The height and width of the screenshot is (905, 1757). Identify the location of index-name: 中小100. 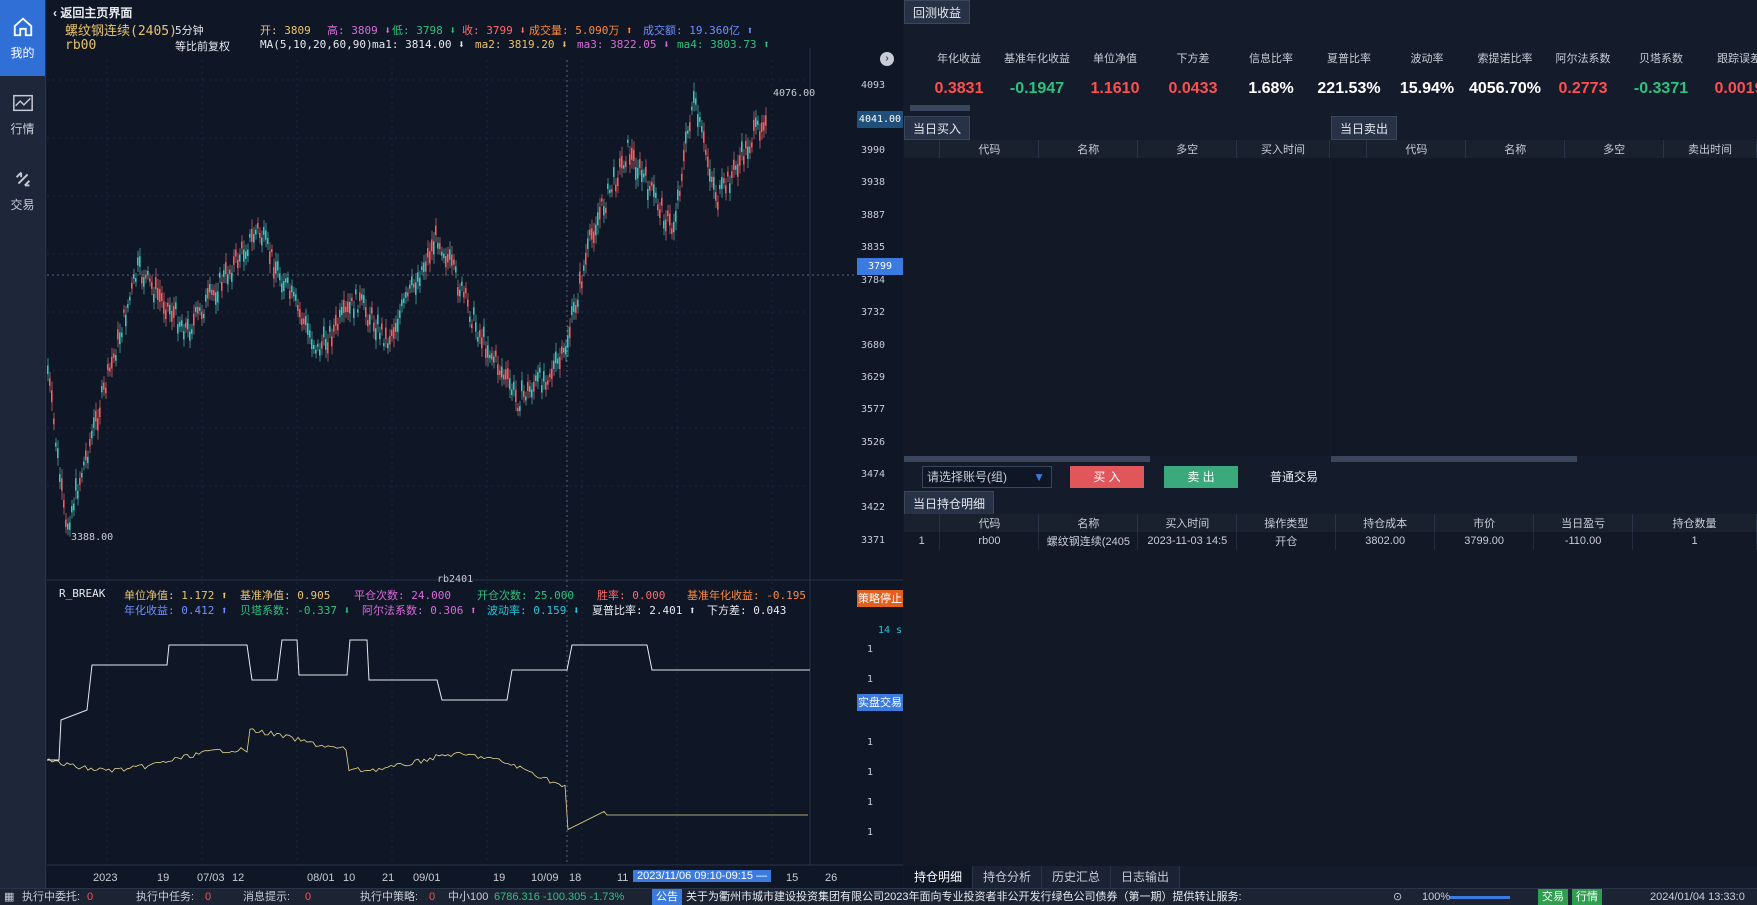
(468, 897).